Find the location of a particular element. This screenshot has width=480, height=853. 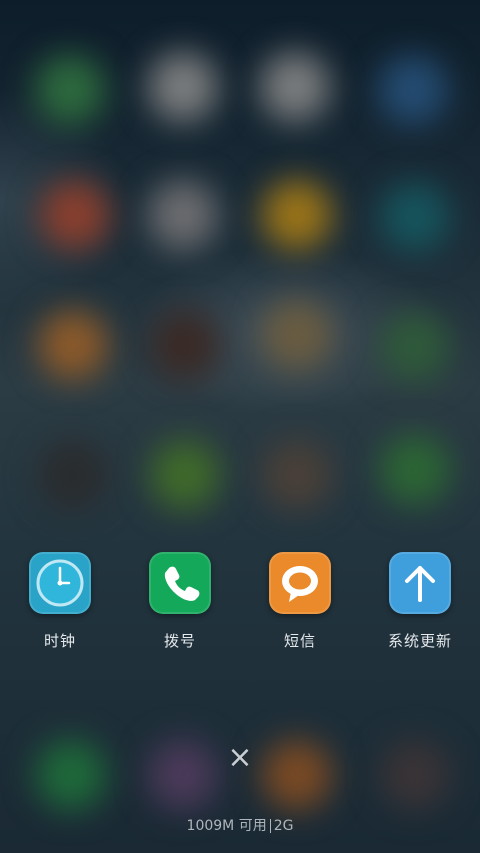

memory-status: 1009M 可用 2G is located at coordinates (240, 825).